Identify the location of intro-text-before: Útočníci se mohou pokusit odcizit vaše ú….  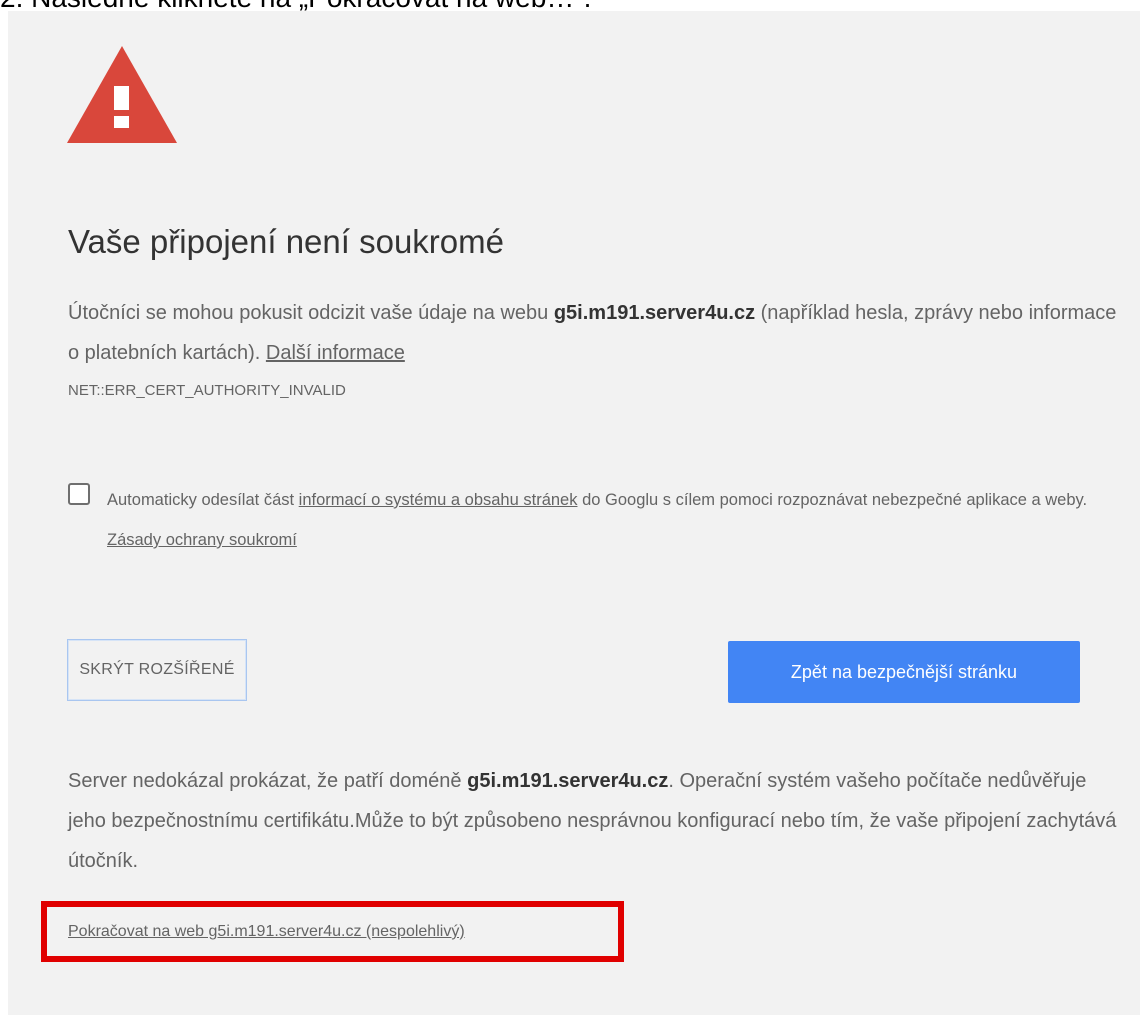
(311, 313).